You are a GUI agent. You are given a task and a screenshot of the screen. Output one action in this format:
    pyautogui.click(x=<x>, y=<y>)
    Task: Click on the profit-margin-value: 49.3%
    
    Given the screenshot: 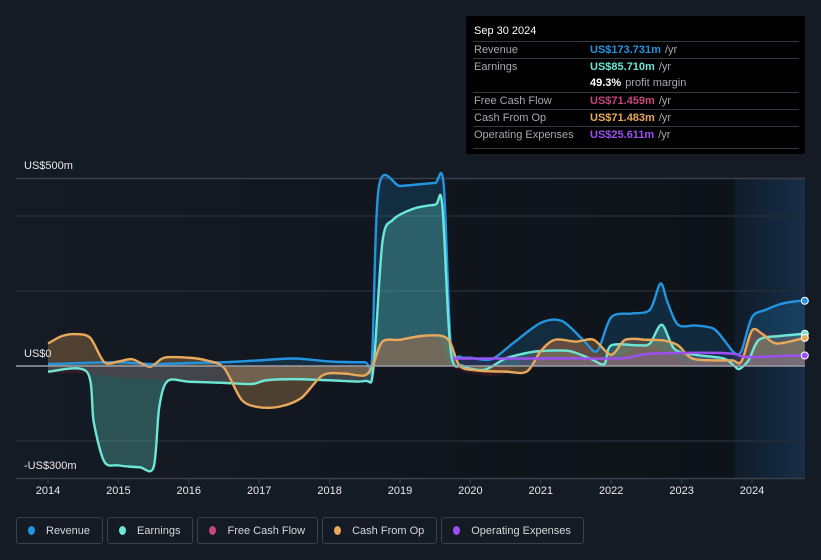 What is the action you would take?
    pyautogui.click(x=606, y=83)
    